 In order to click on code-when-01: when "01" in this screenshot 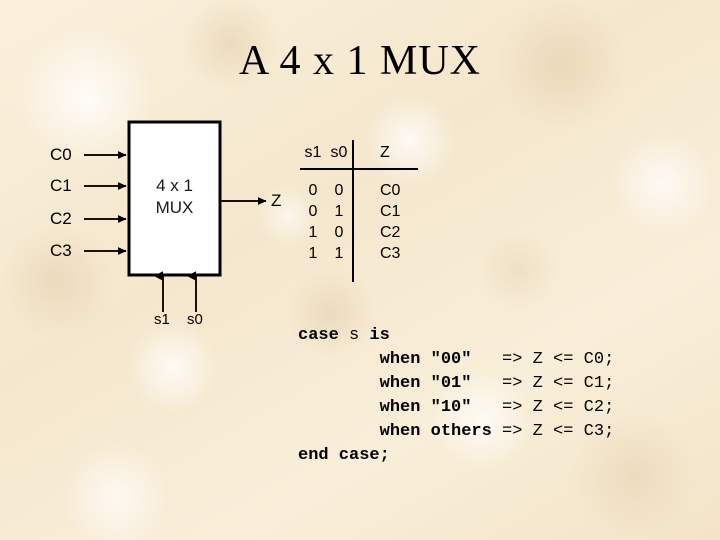, I will do `click(400, 383)`.